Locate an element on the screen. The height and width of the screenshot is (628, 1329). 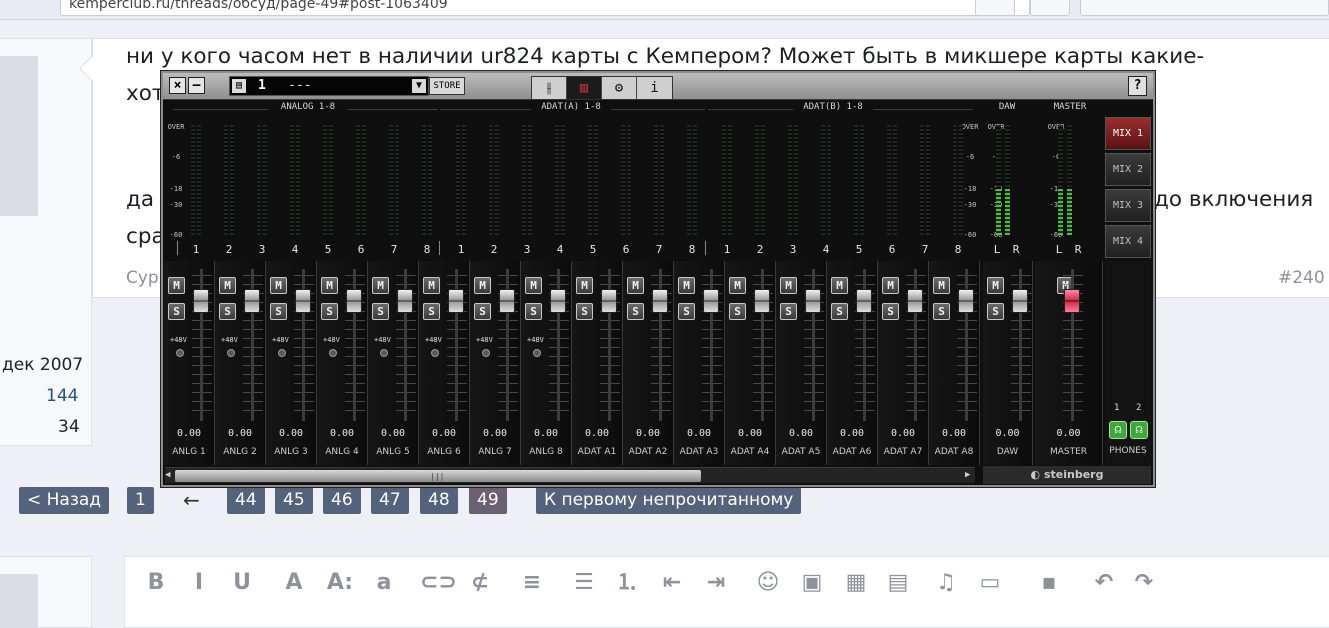
chevron-down-icon: ▼ is located at coordinates (419, 86).